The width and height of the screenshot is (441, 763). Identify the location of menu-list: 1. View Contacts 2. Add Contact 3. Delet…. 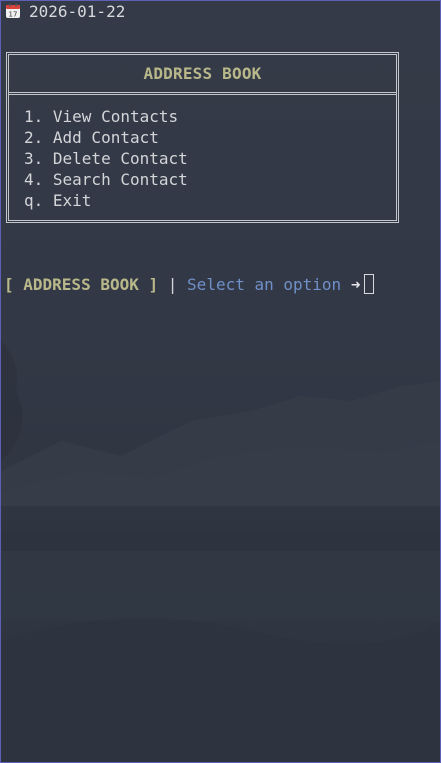
(106, 158).